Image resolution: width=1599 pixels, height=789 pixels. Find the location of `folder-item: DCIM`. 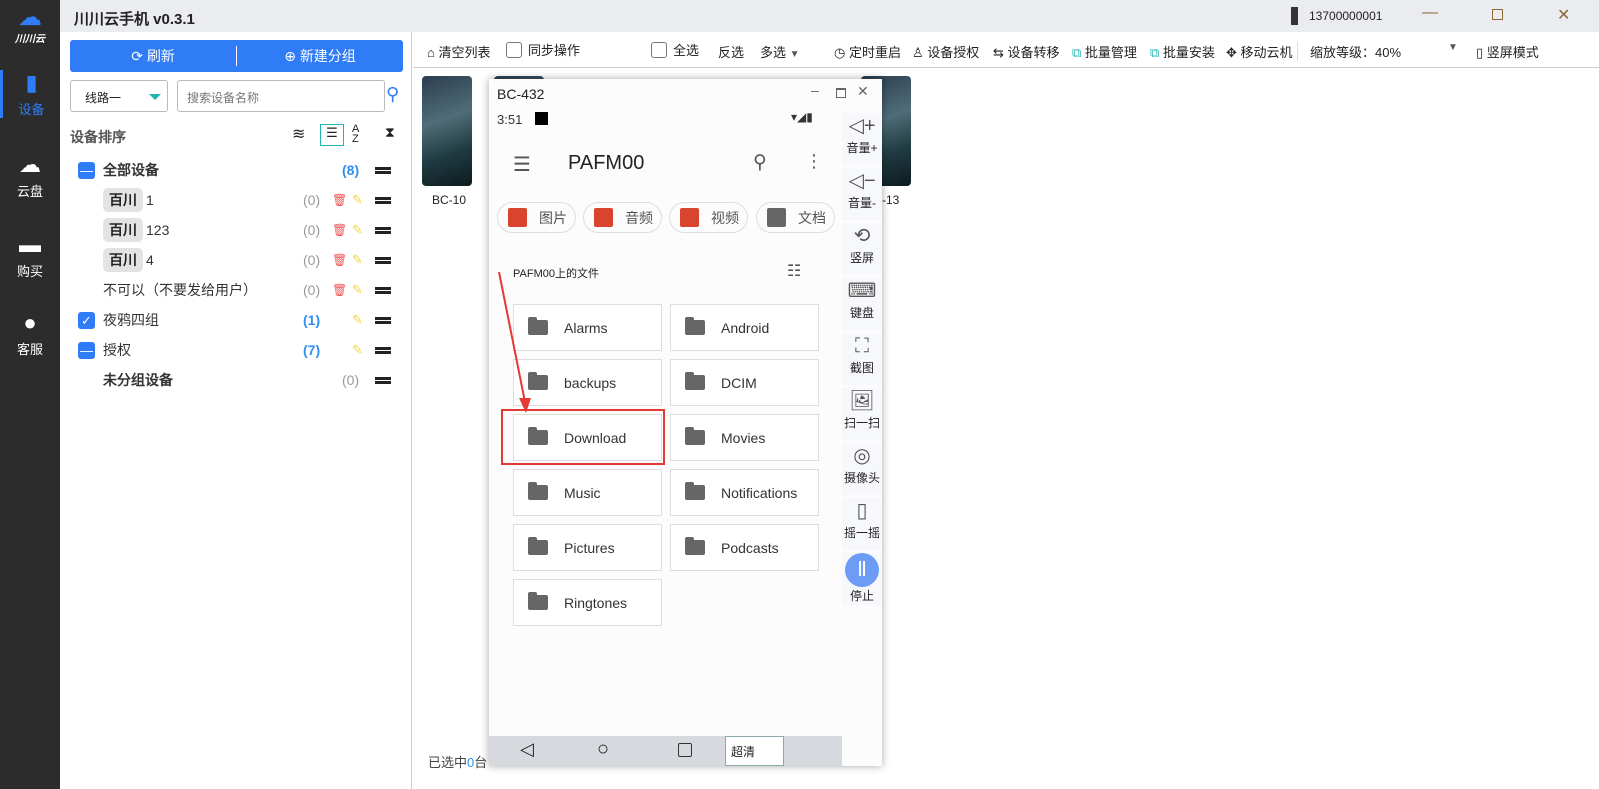

folder-item: DCIM is located at coordinates (744, 382).